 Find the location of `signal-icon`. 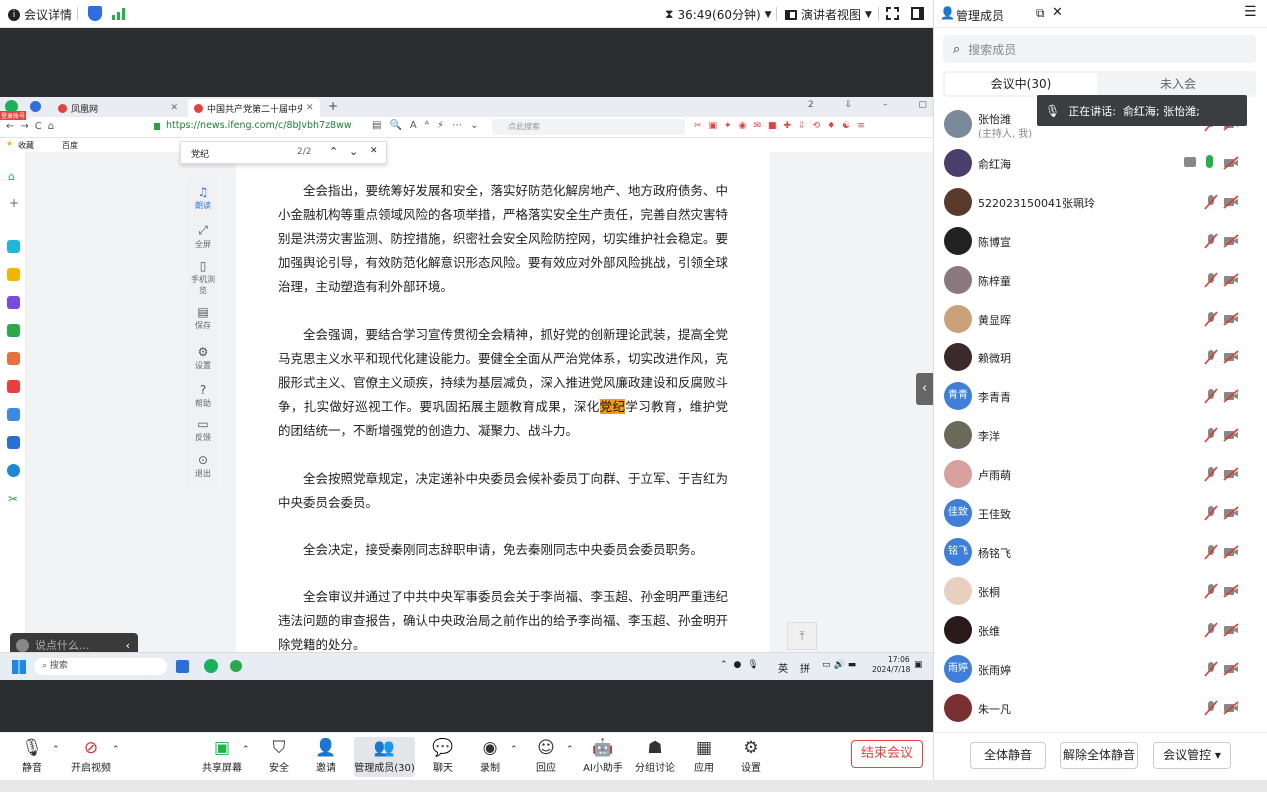

signal-icon is located at coordinates (119, 14).